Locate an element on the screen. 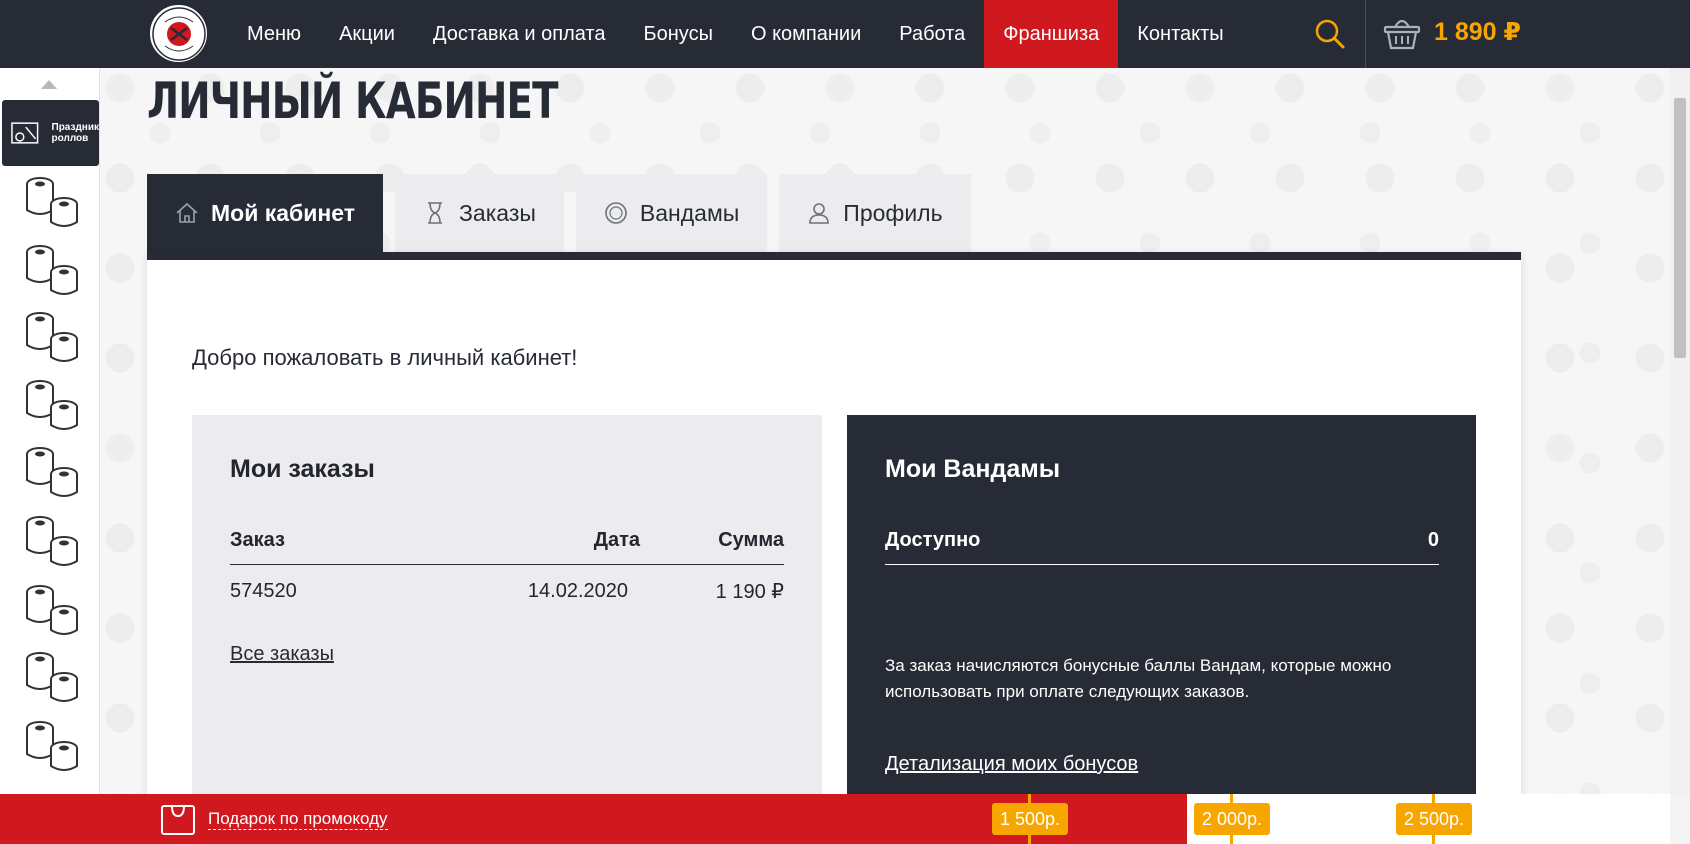 This screenshot has height=844, width=1690. sidebar-promo-label: Праздник роллов is located at coordinates (74, 133).